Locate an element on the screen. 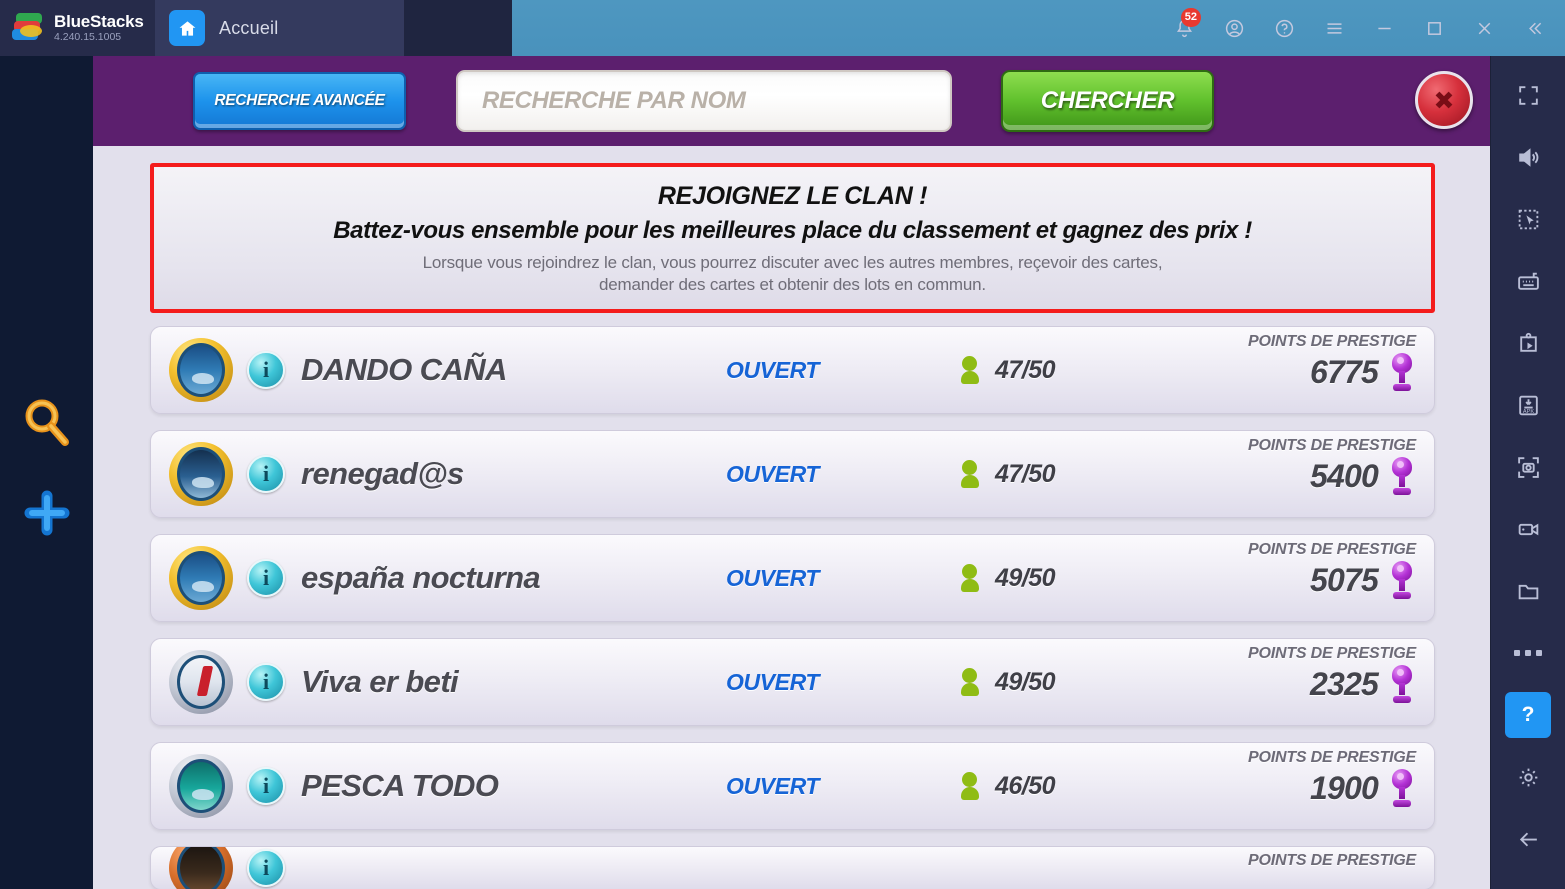  back-arrow-icon is located at coordinates (1528, 839).